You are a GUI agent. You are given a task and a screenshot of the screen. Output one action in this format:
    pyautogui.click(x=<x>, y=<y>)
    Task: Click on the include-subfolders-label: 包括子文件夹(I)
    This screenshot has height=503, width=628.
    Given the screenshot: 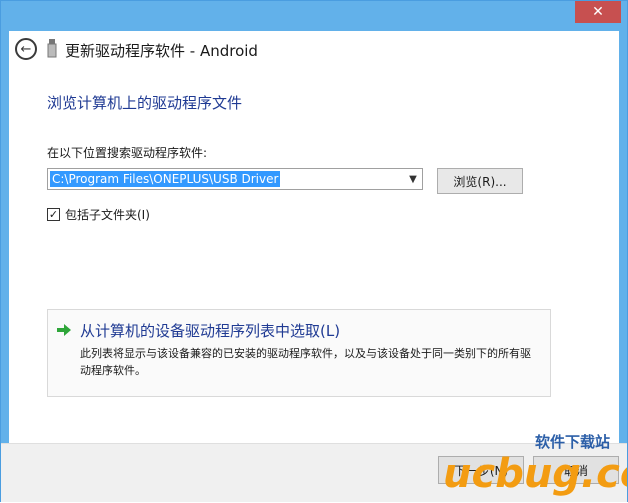 What is the action you would take?
    pyautogui.click(x=107, y=214)
    